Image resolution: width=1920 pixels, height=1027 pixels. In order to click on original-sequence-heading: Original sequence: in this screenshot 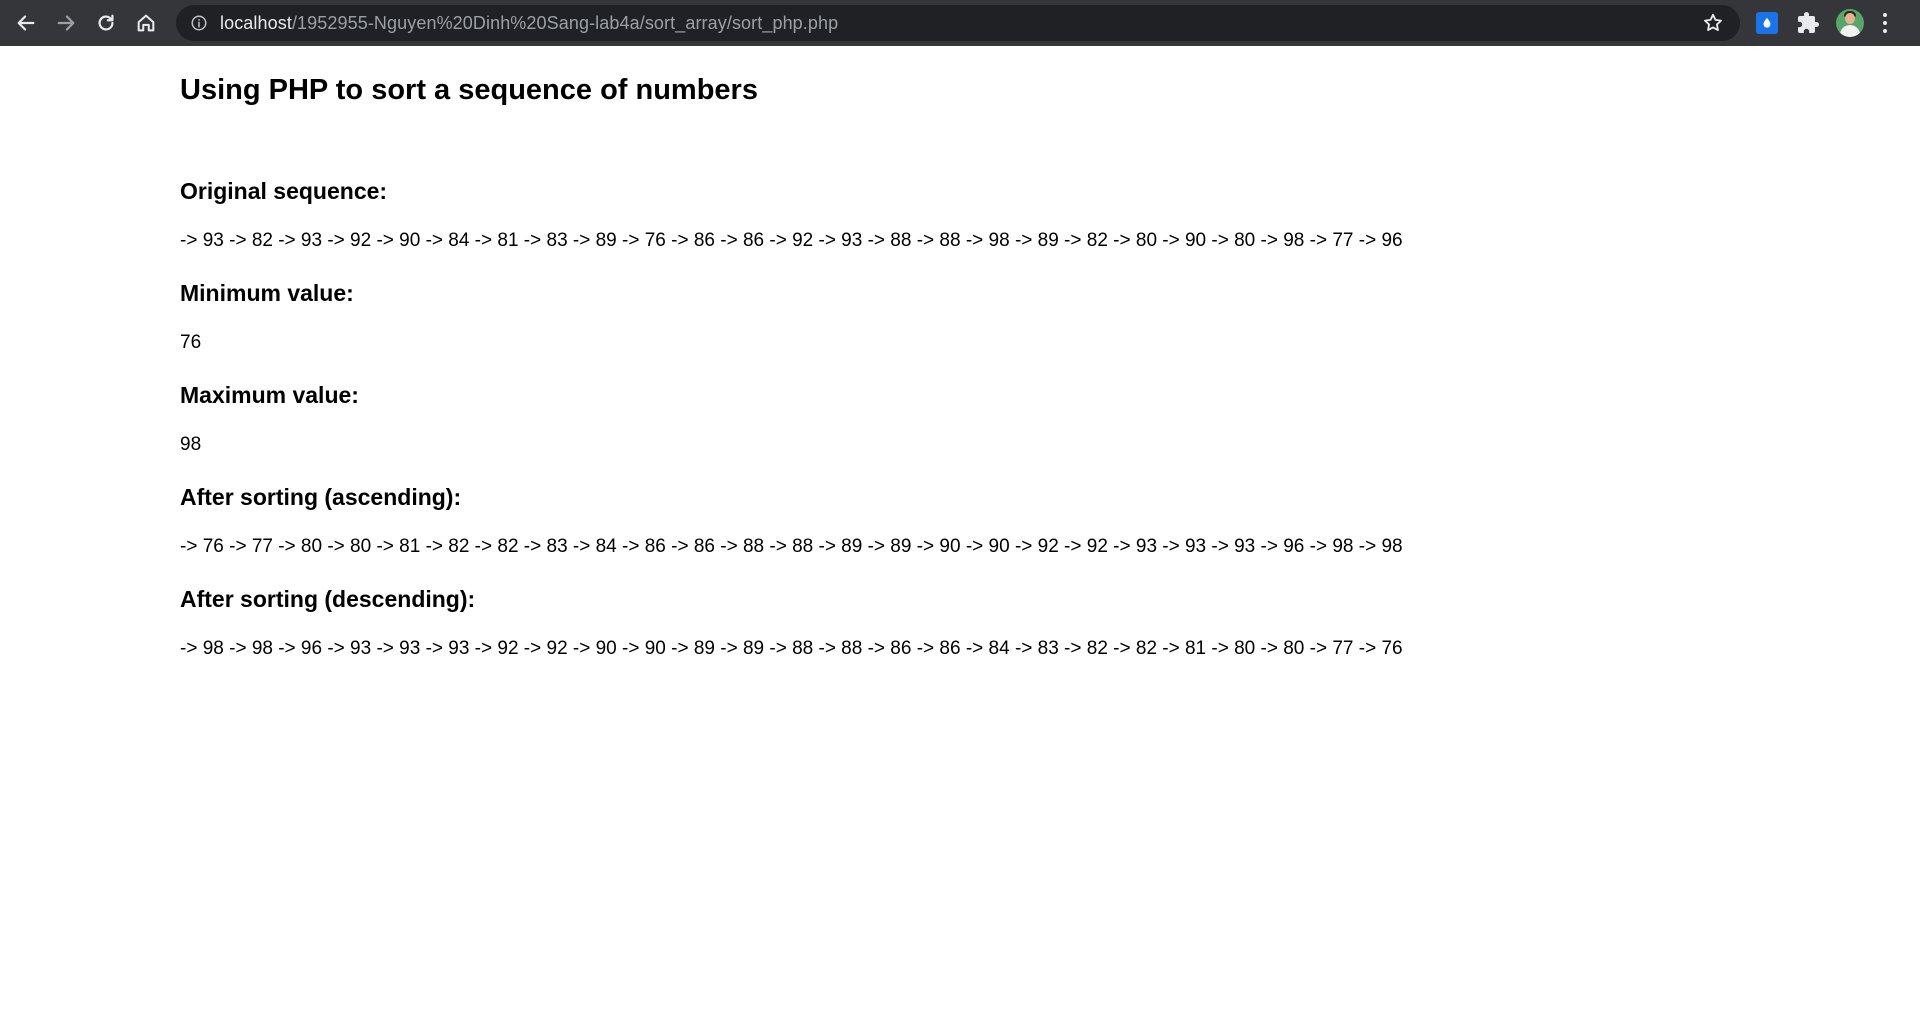, I will do `click(284, 191)`.